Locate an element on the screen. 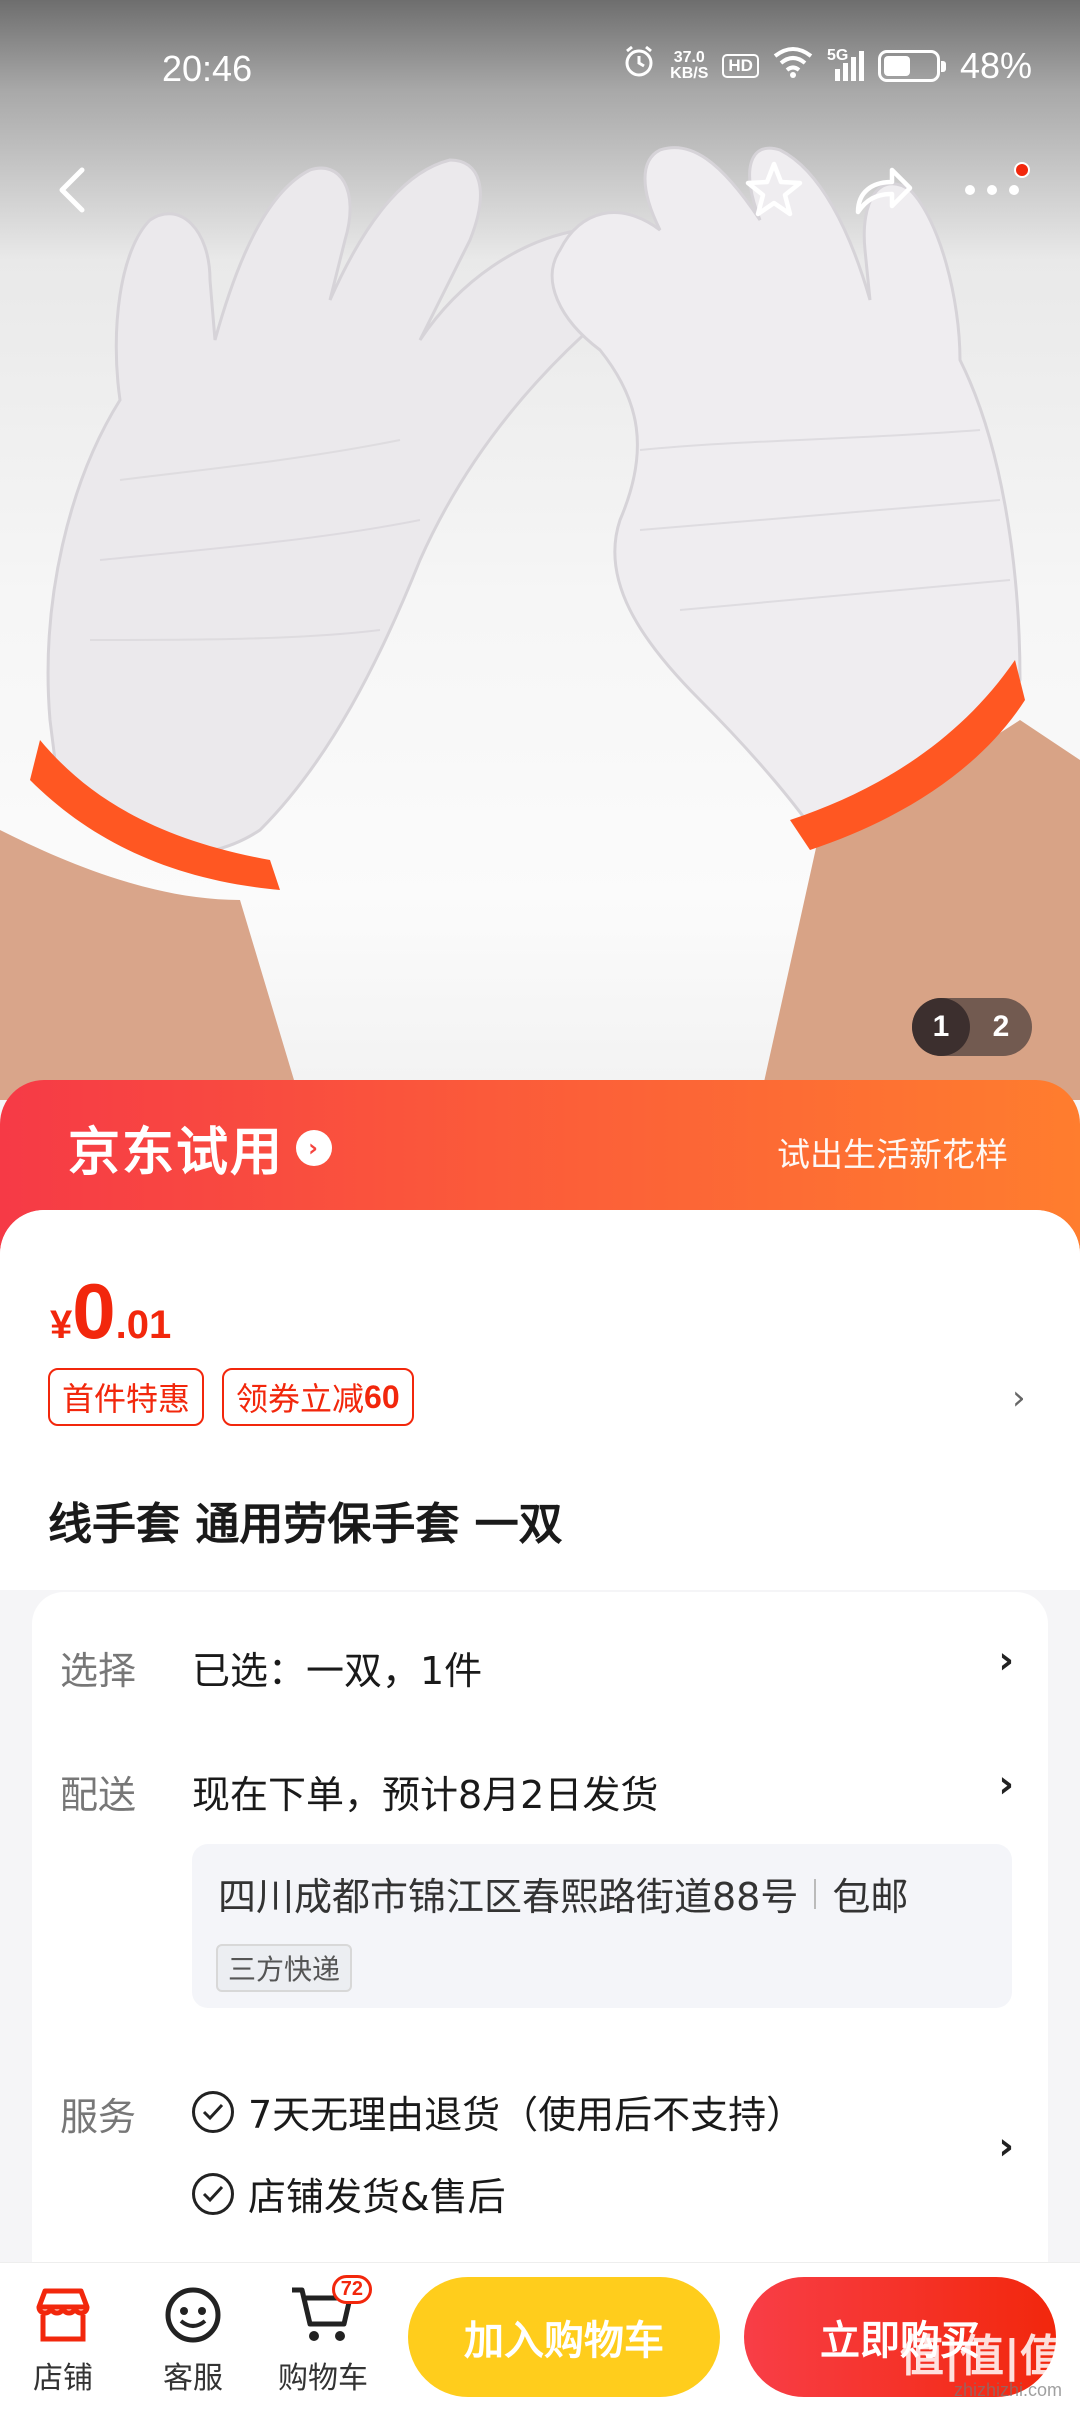 The height and width of the screenshot is (2412, 1080). cart-button: 72 购物车 is located at coordinates (323, 2336).